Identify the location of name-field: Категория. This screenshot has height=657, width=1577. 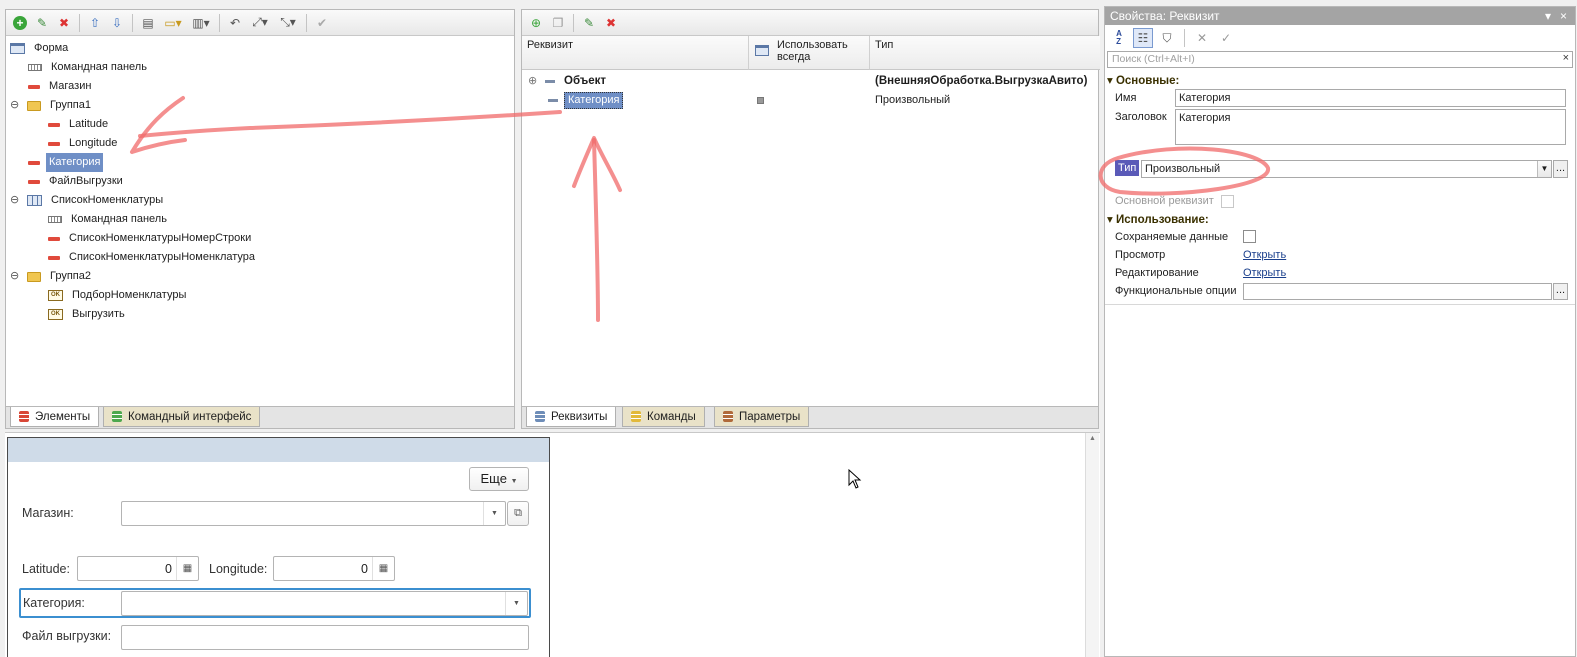
(1370, 98).